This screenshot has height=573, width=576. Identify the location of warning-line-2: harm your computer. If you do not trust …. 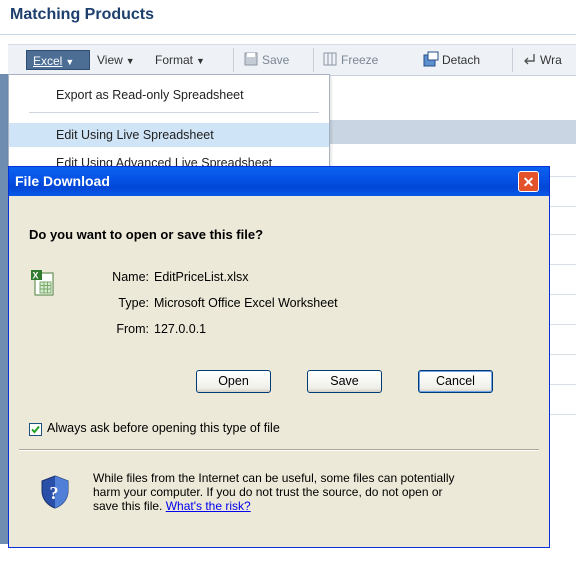
(268, 492).